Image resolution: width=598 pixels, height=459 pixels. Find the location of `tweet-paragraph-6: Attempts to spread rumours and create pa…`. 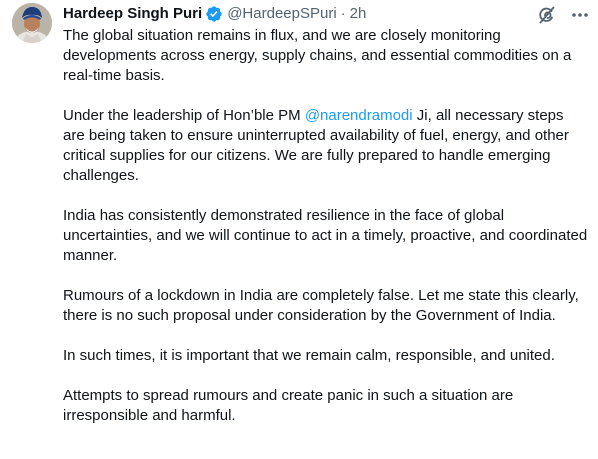

tweet-paragraph-6: Attempts to spread rumours and create pa… is located at coordinates (288, 405).